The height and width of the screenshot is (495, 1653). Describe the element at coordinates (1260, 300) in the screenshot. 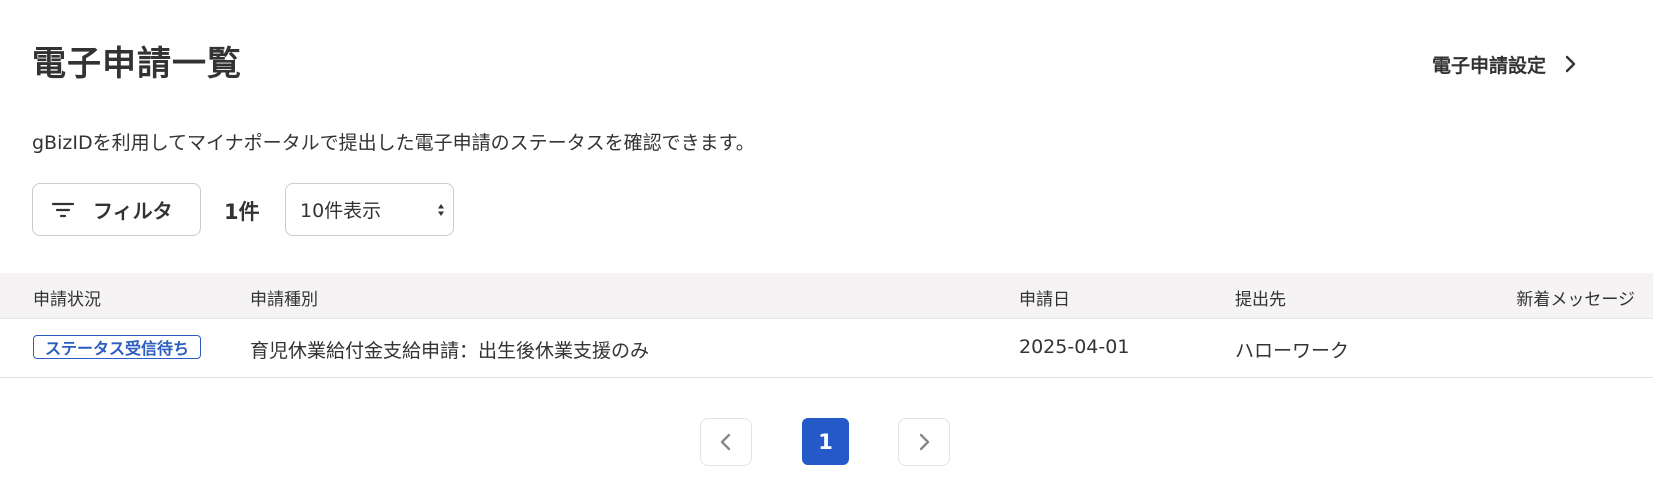

I see `column-header-destination: 提出先` at that location.